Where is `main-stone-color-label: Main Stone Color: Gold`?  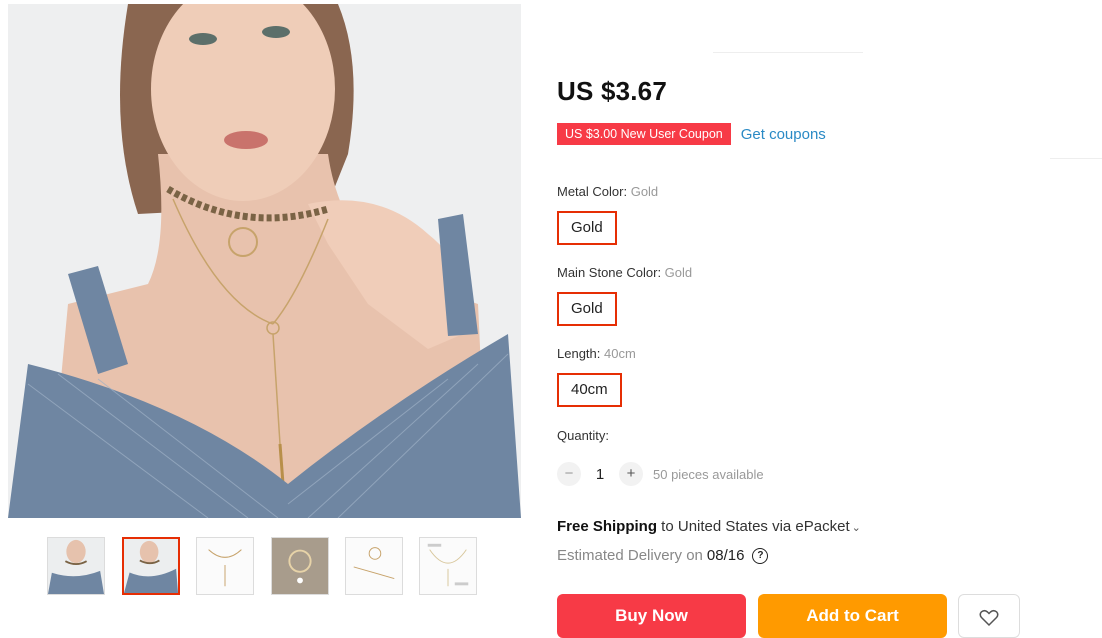 main-stone-color-label: Main Stone Color: Gold is located at coordinates (624, 272).